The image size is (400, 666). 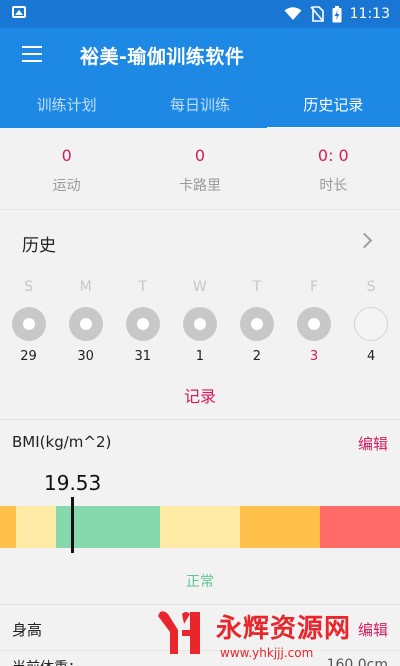 I want to click on height-label: 身高, so click(x=27, y=630).